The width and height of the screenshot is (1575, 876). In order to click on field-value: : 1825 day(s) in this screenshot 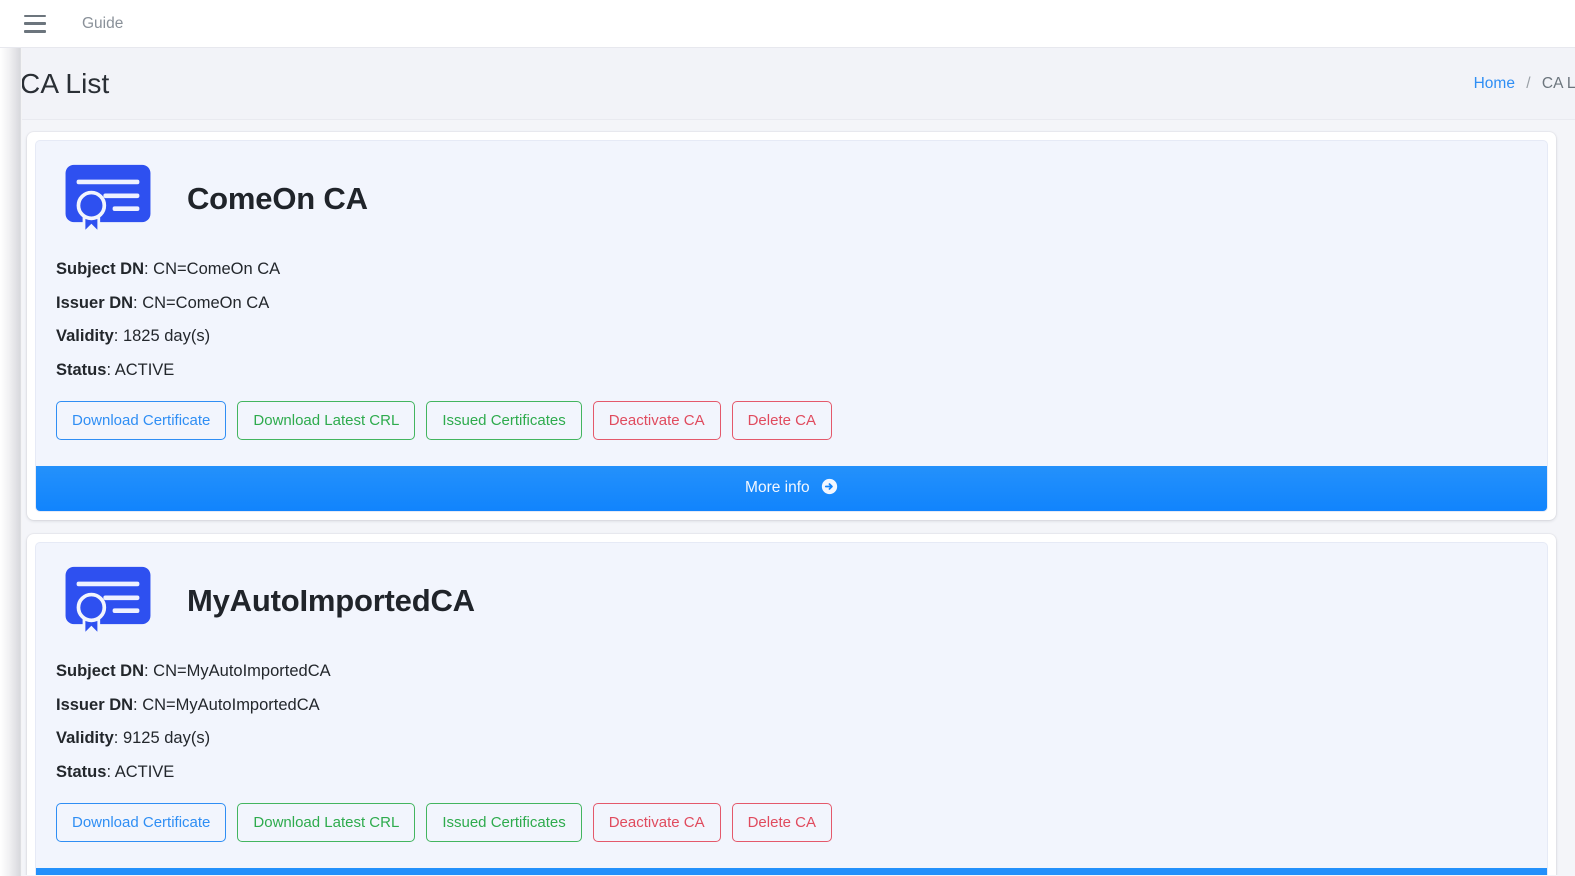, I will do `click(162, 336)`.